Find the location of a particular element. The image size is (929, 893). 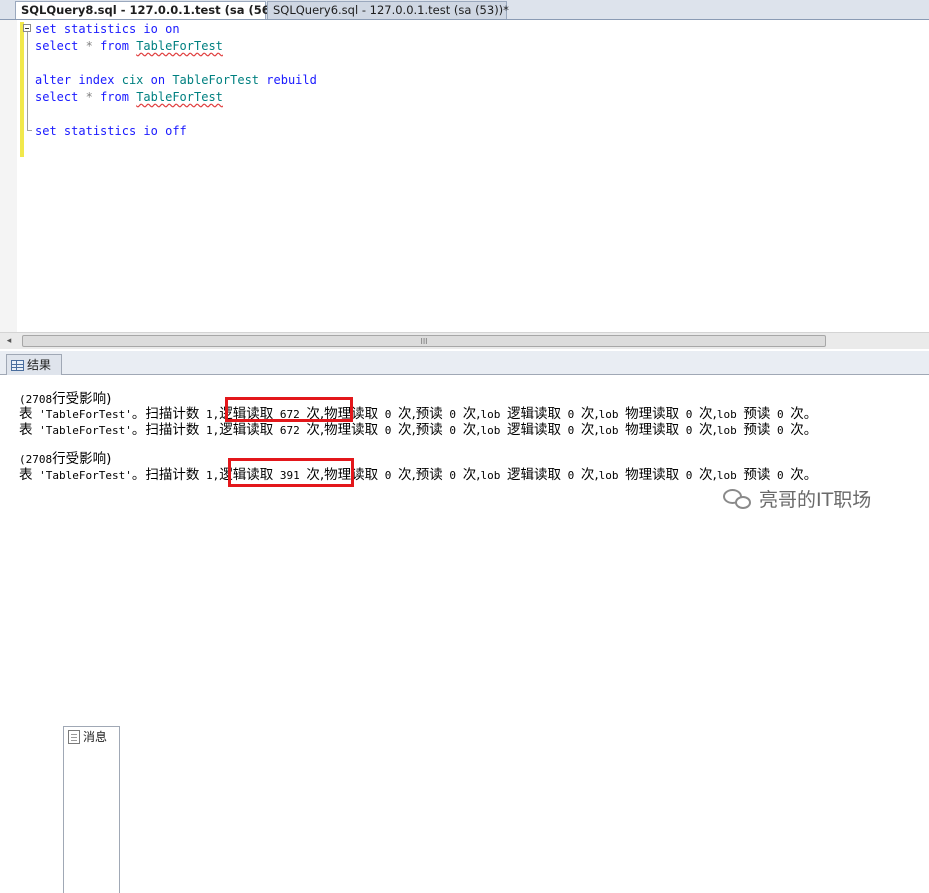

tab-results: 结果 is located at coordinates (34, 364).